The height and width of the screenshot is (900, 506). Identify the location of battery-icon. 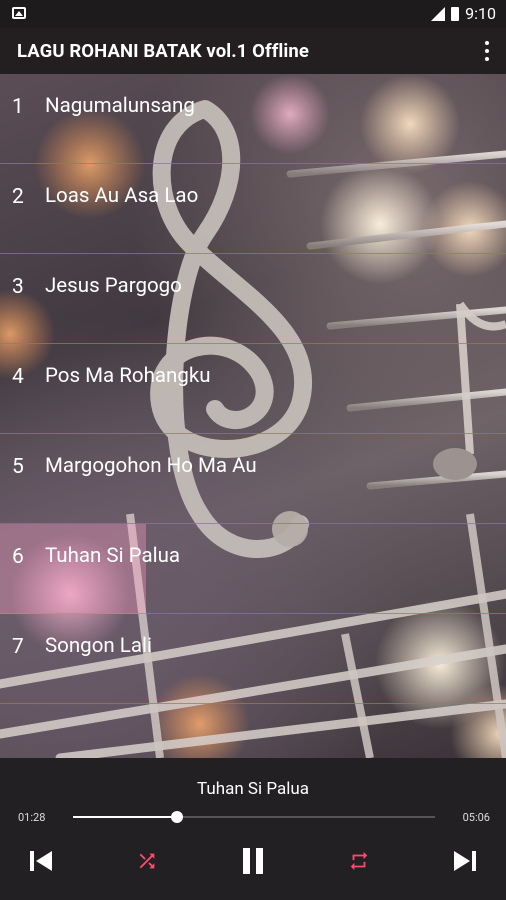
(455, 13).